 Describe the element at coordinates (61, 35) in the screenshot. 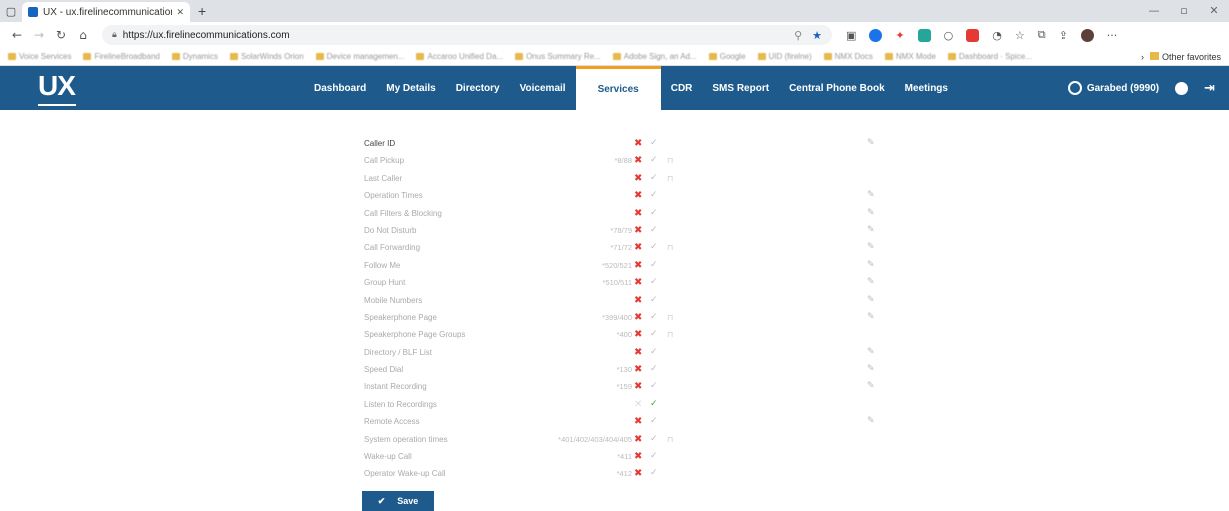

I see `reload-icon: ↻` at that location.